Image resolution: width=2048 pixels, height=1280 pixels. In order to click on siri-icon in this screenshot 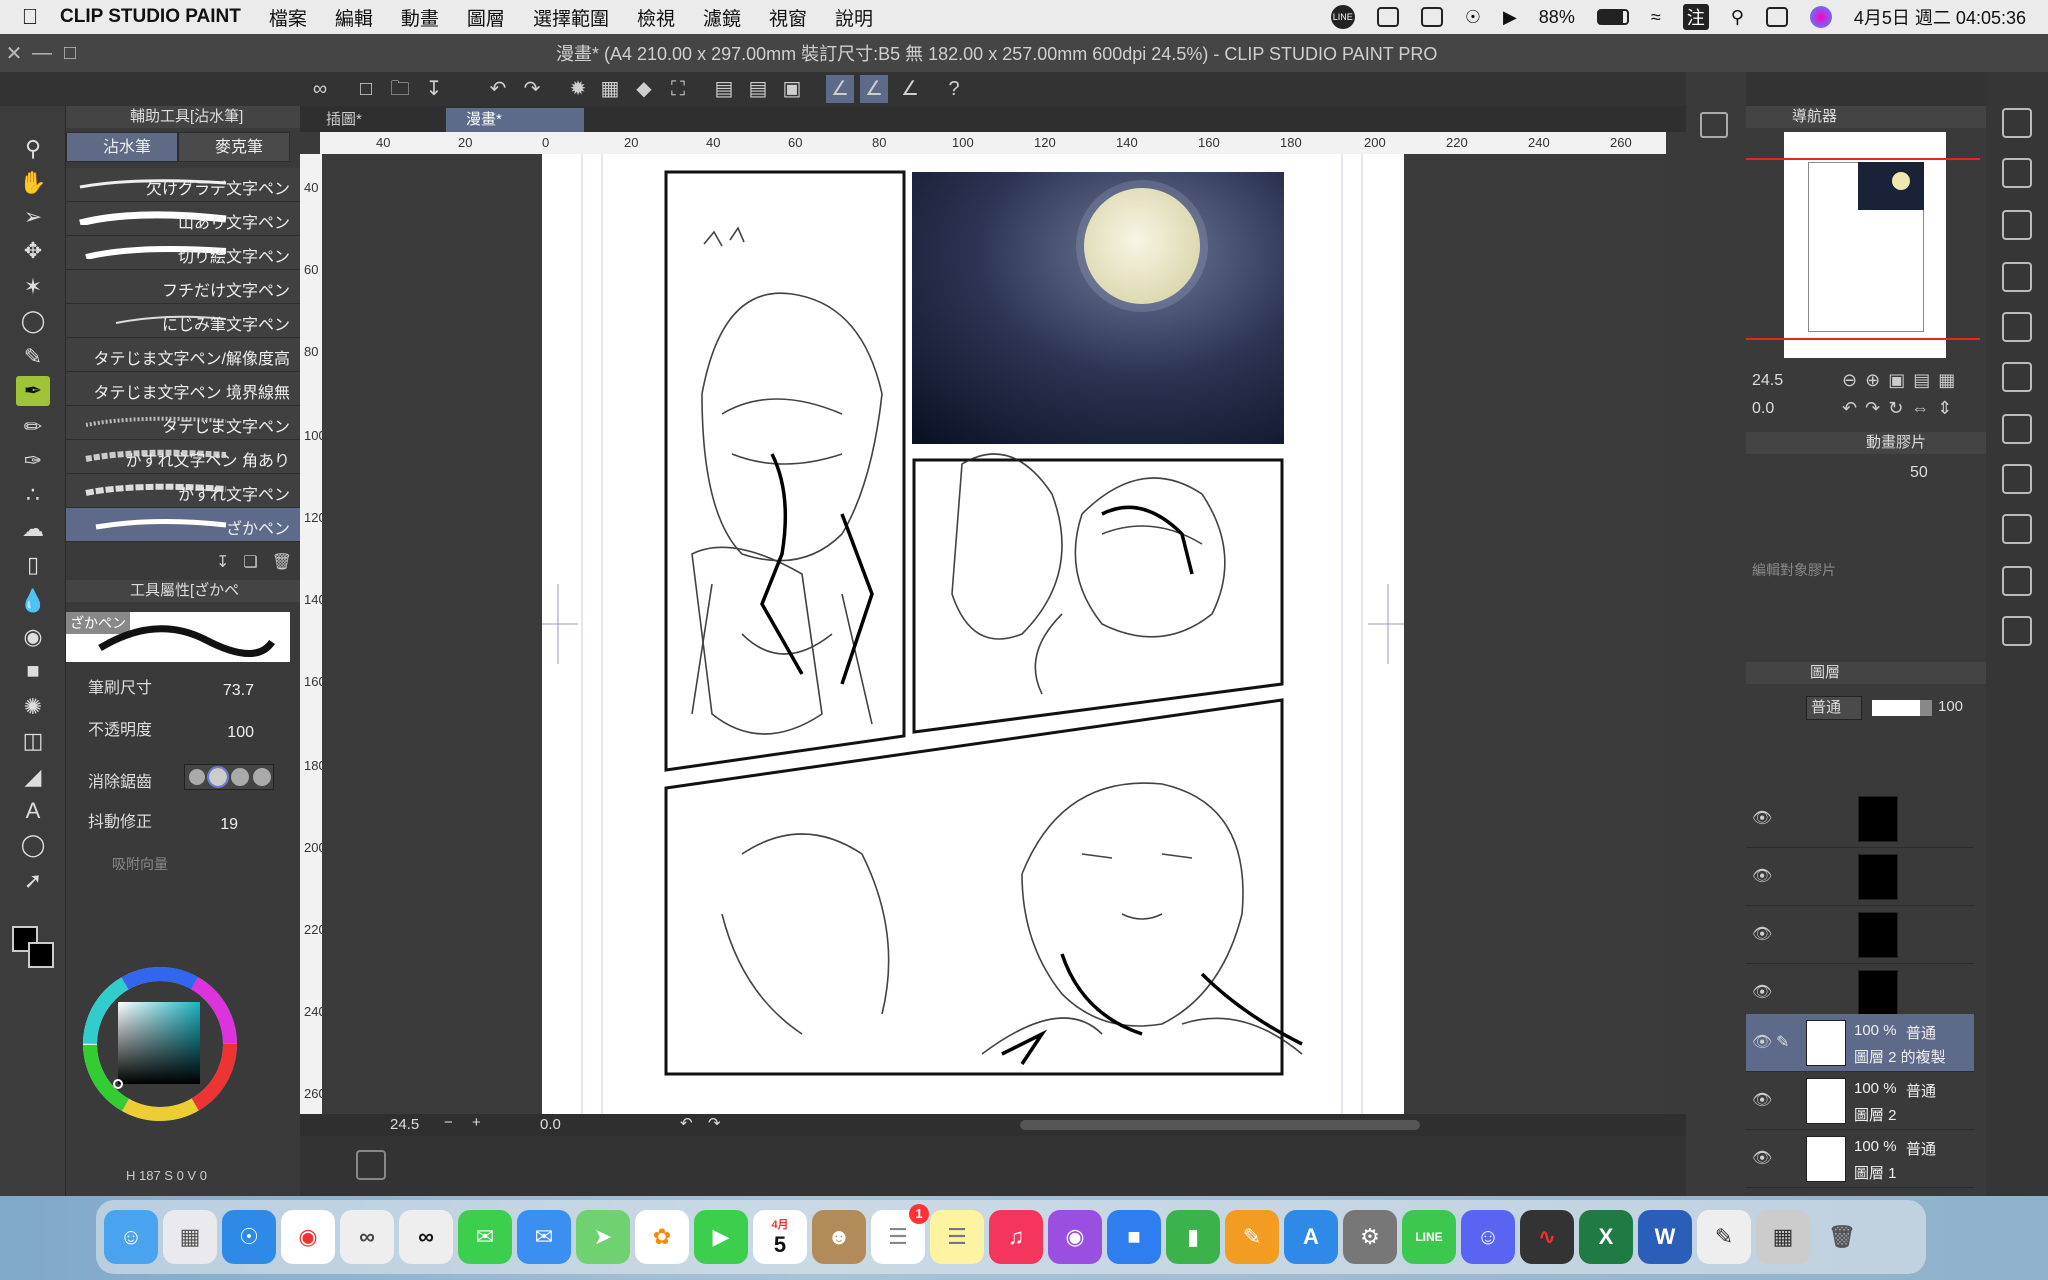, I will do `click(1820, 17)`.